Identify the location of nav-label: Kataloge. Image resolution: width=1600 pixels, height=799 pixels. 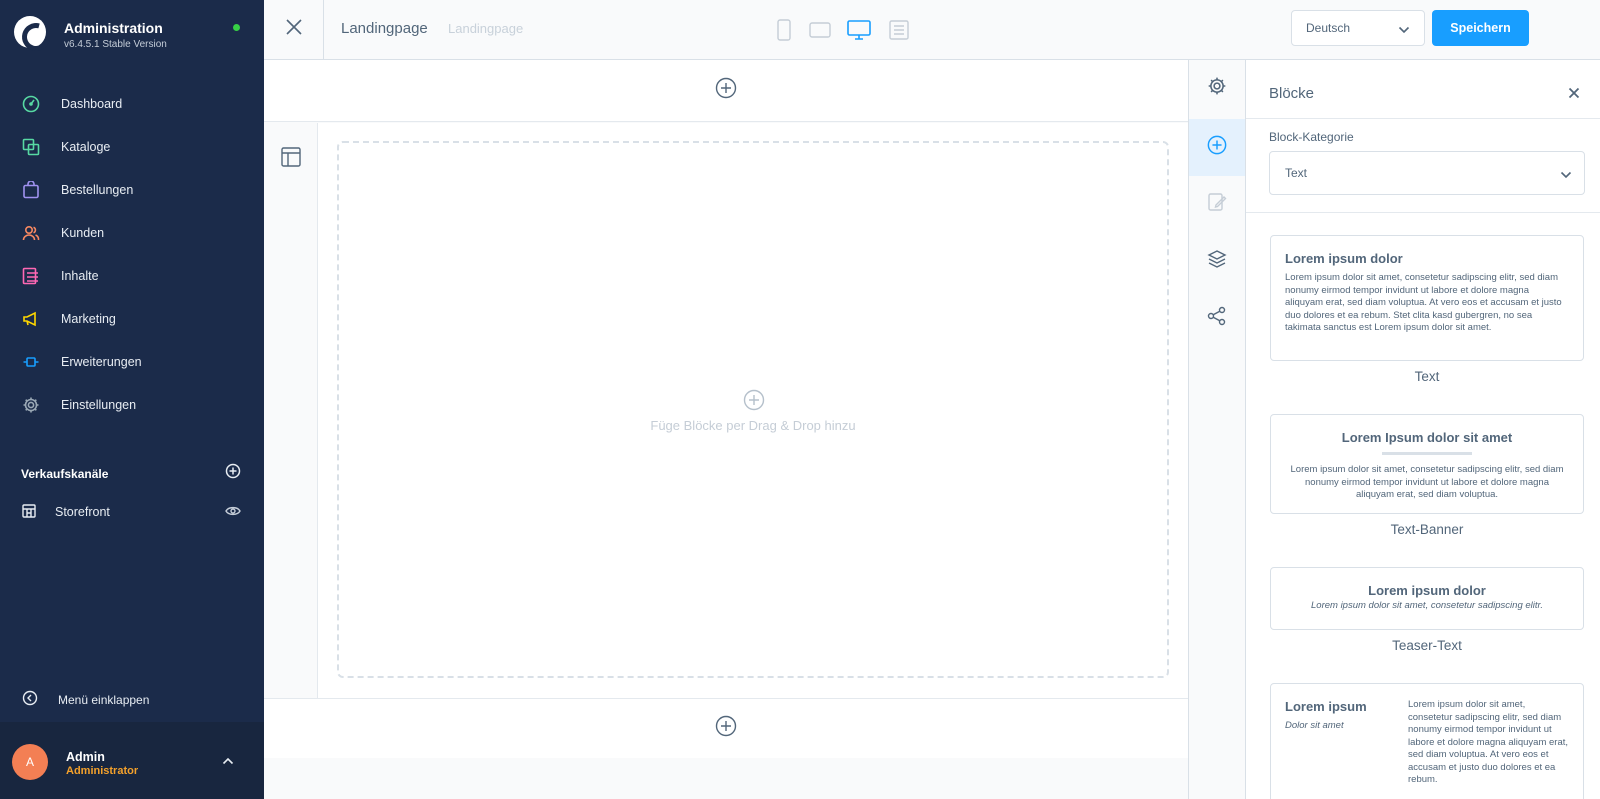
(86, 146).